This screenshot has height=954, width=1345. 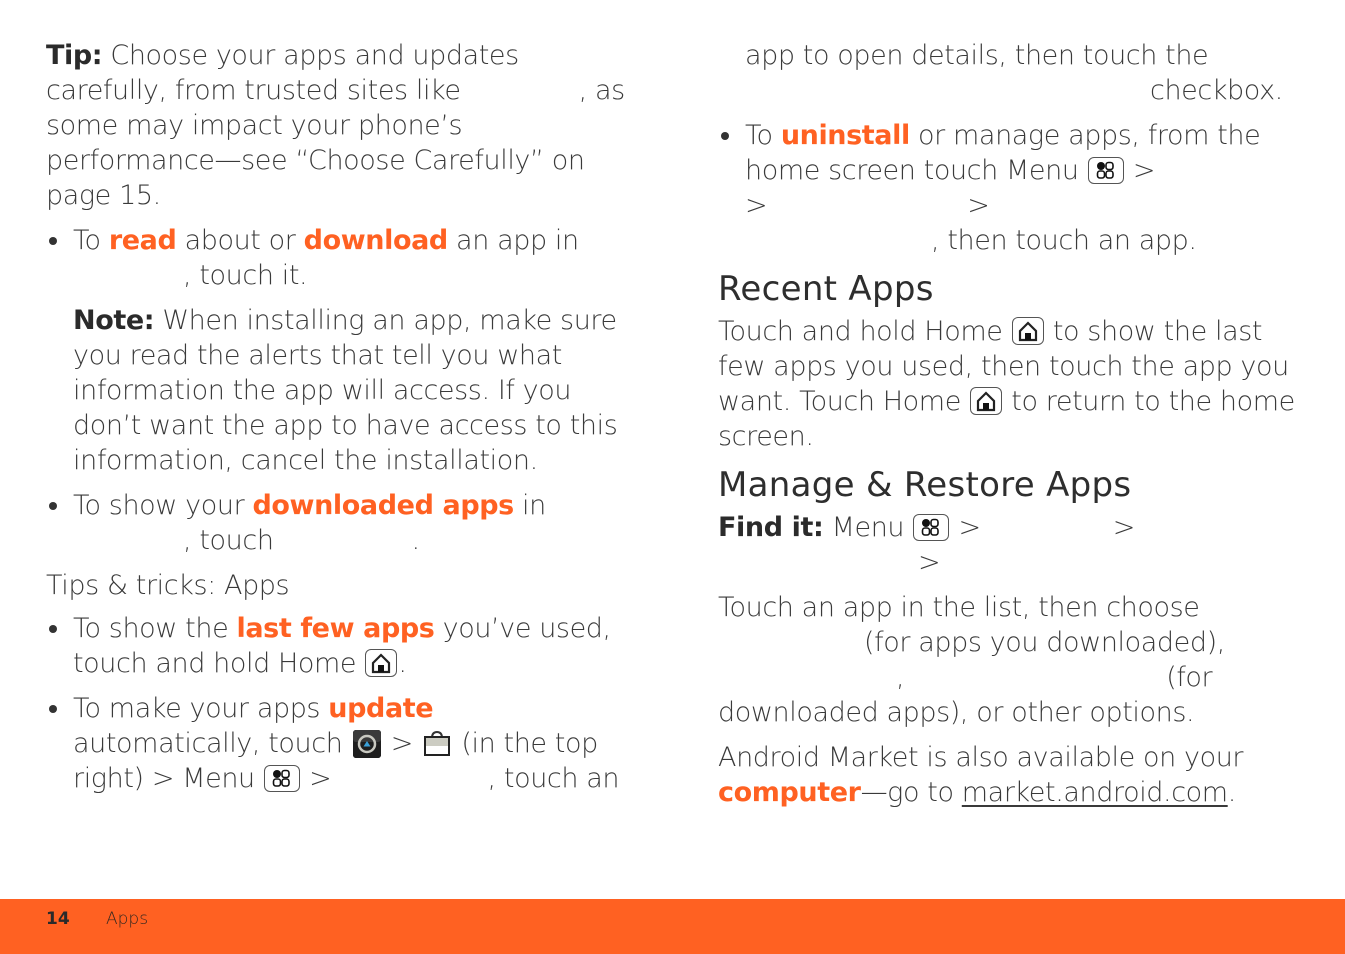 I want to click on keyword-read: read, so click(x=142, y=240).